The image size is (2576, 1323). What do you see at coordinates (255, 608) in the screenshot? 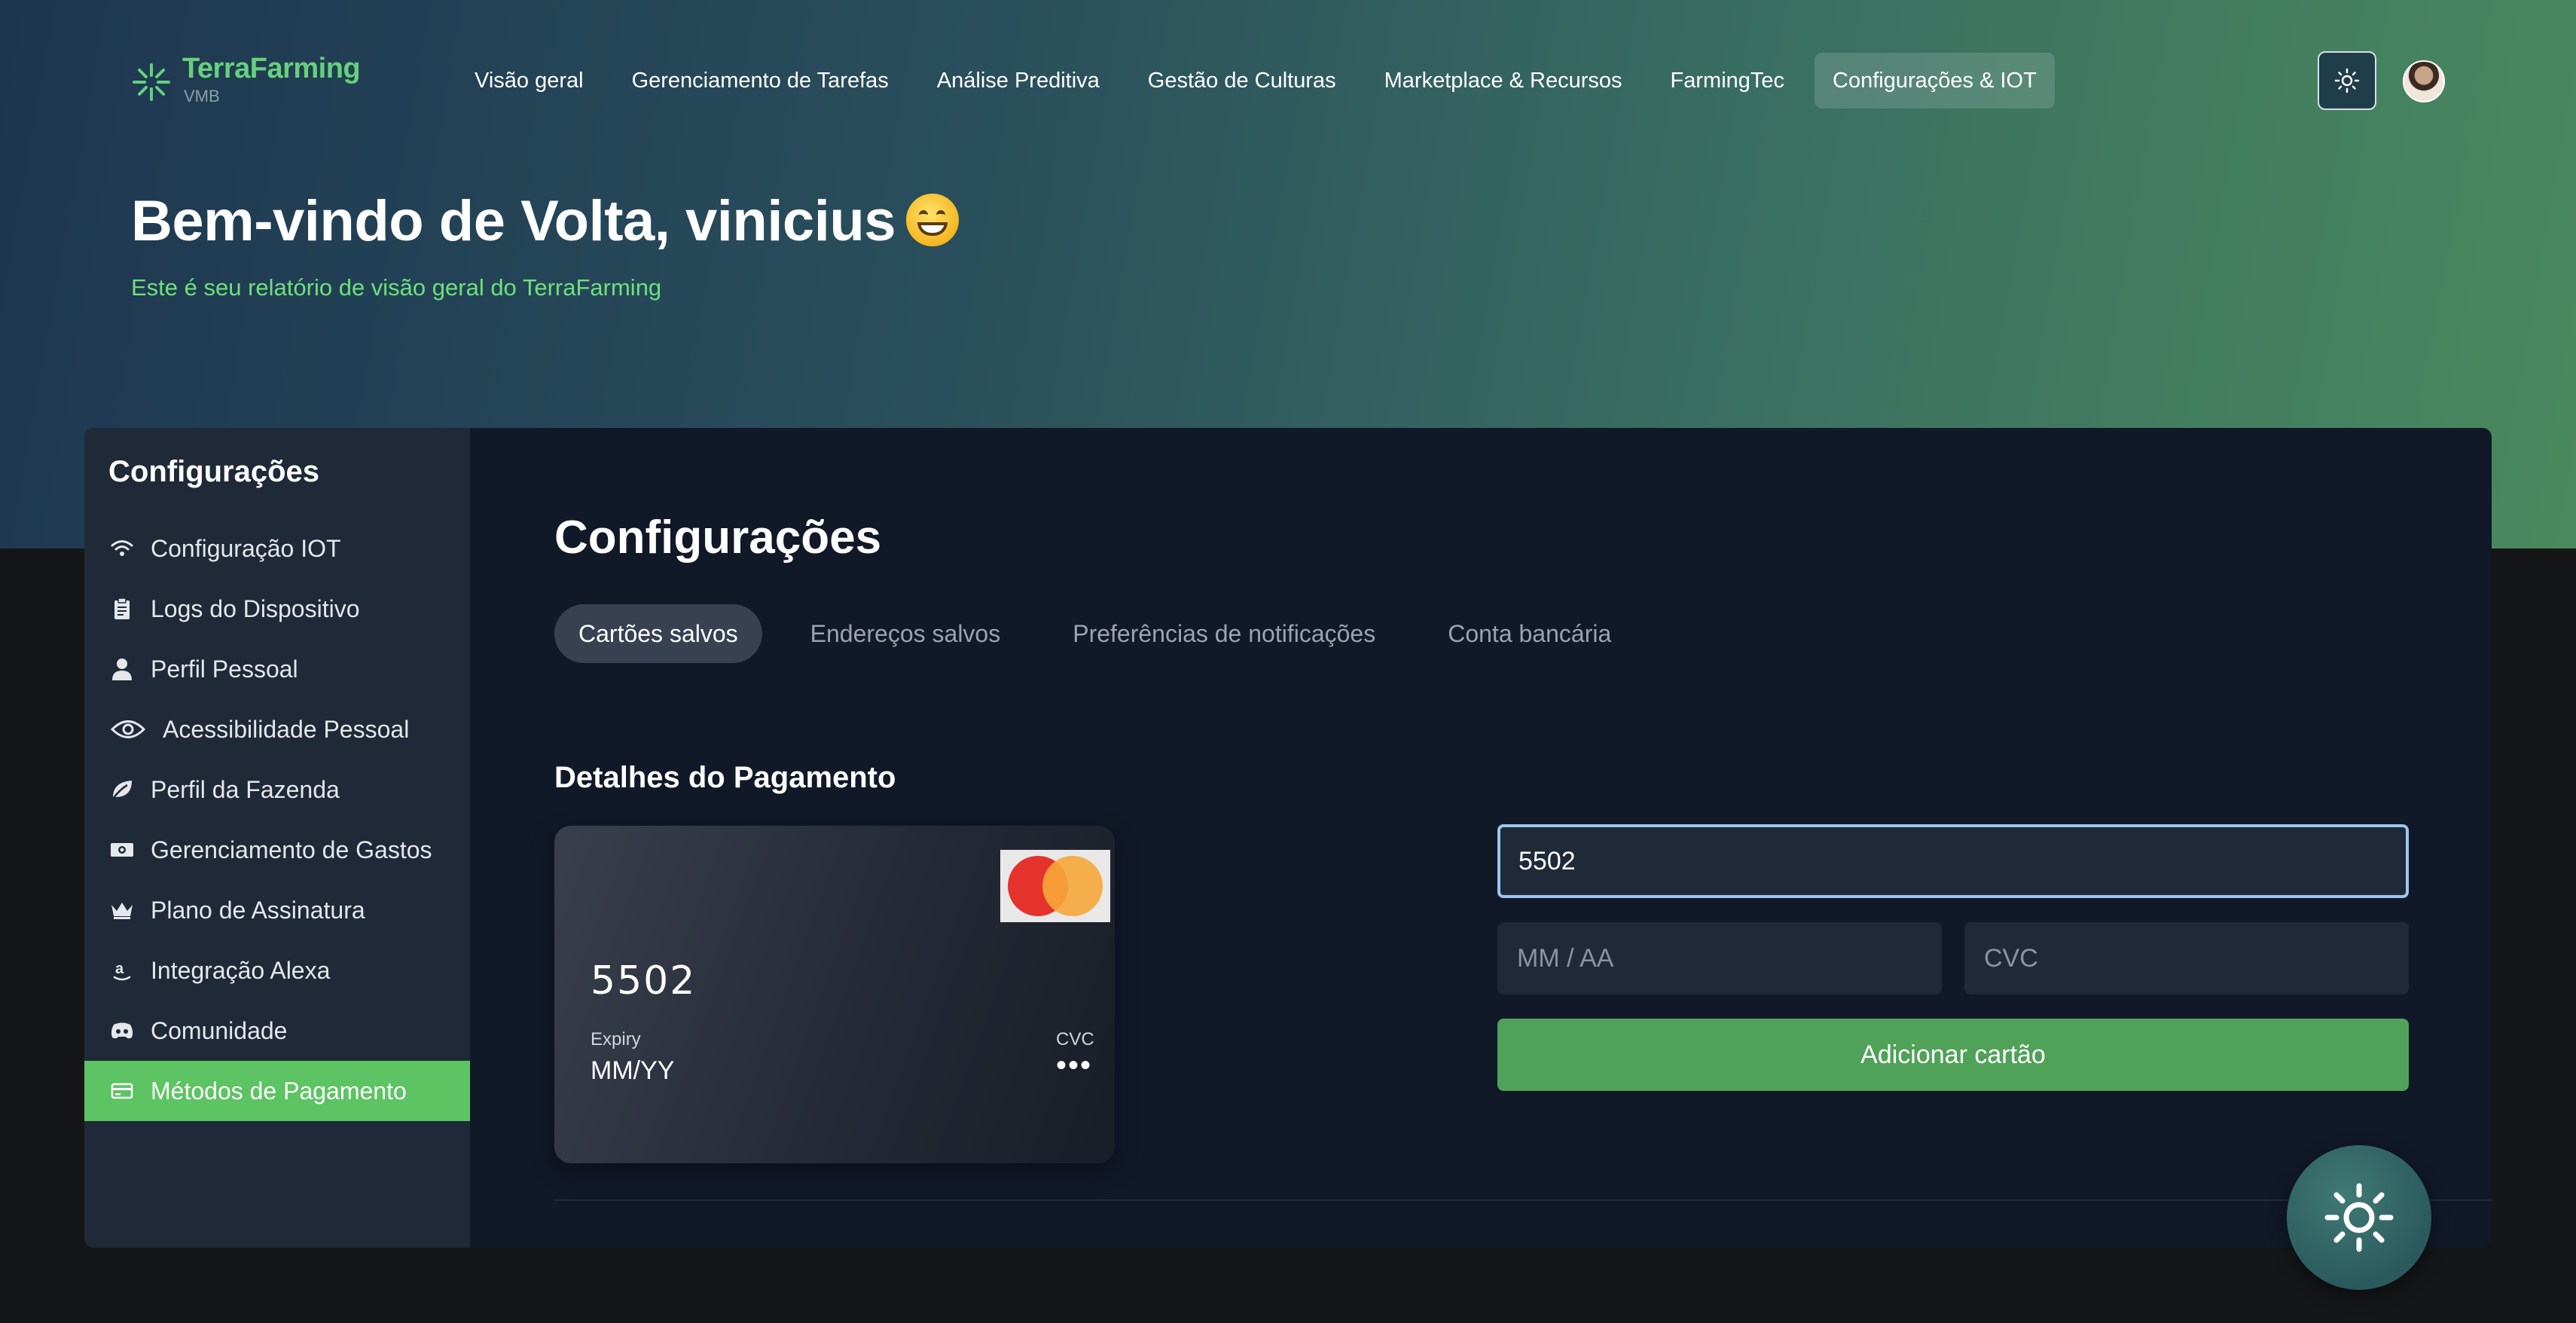
I see `sidebar-item-label: Logs do Dispositivo` at bounding box center [255, 608].